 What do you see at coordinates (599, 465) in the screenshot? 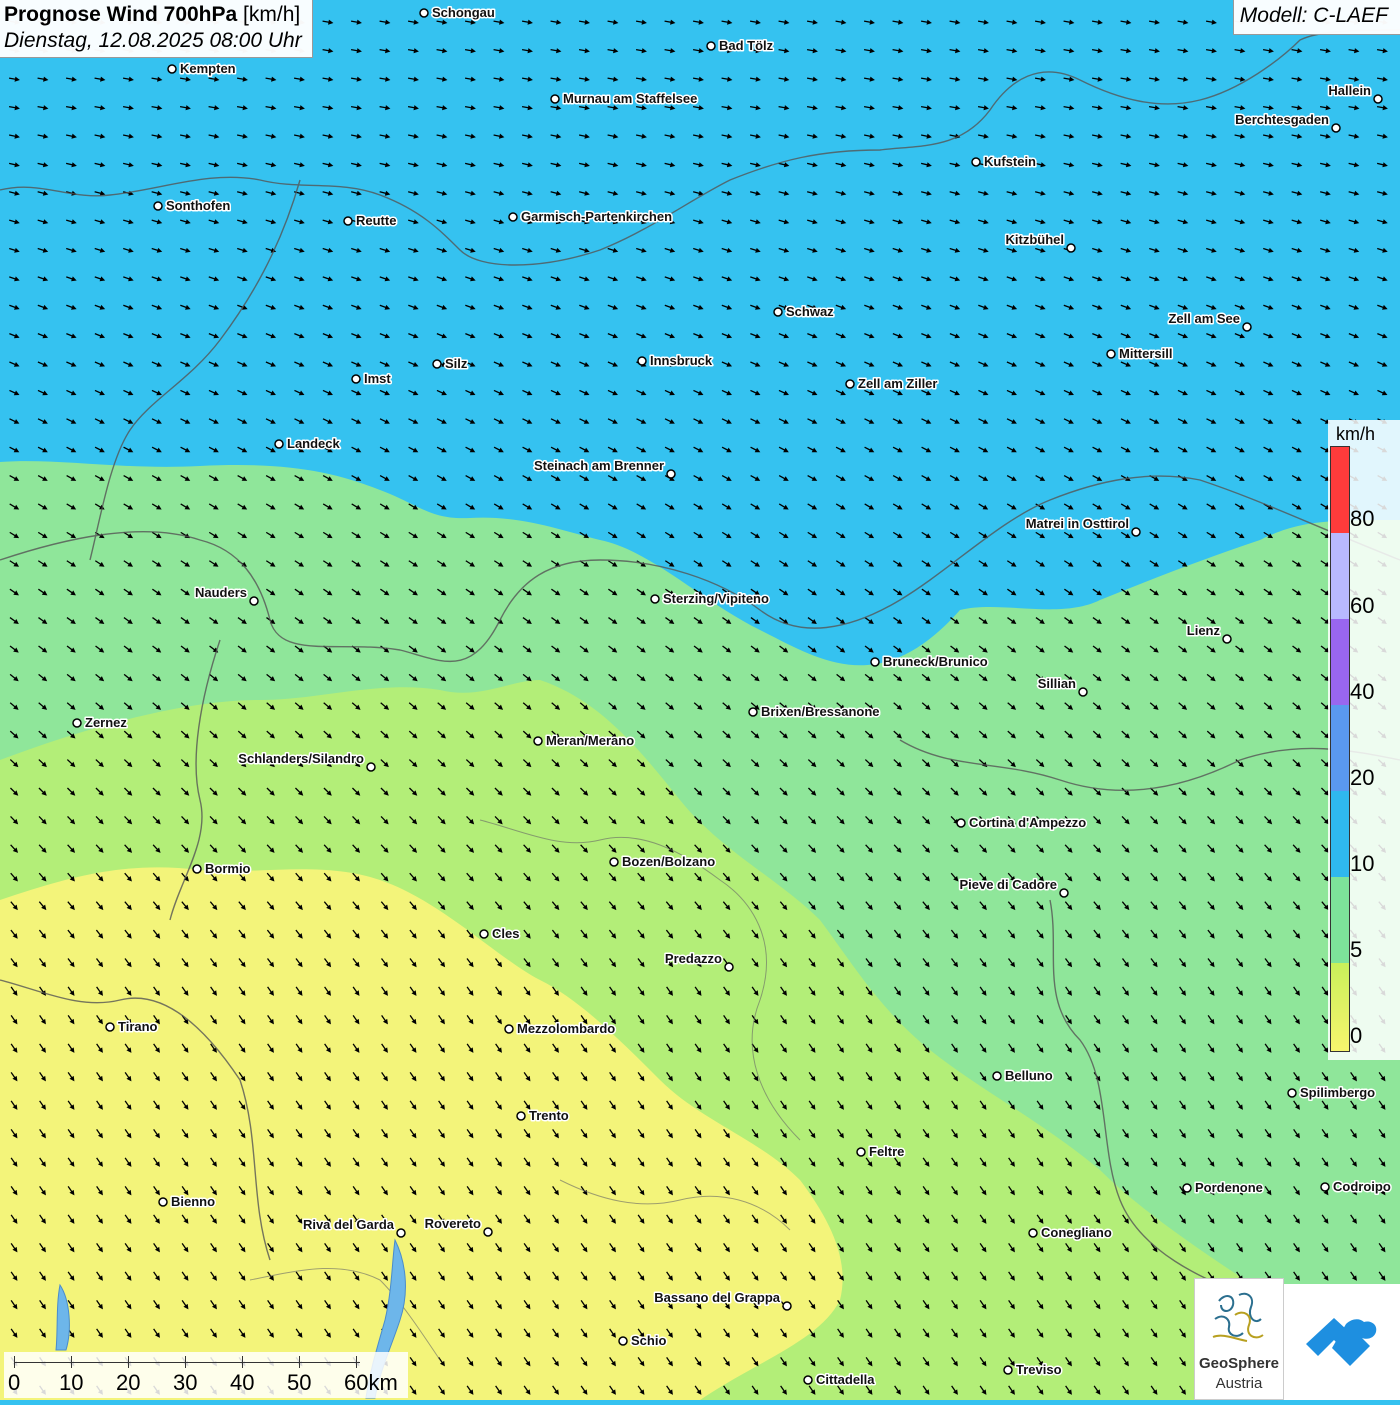
I see `city-label: Steinach am Brenner` at bounding box center [599, 465].